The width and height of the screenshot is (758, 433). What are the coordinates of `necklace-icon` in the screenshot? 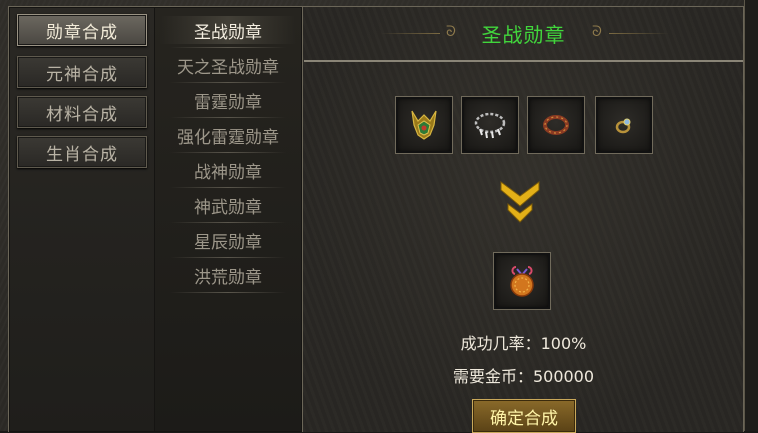 It's located at (490, 125).